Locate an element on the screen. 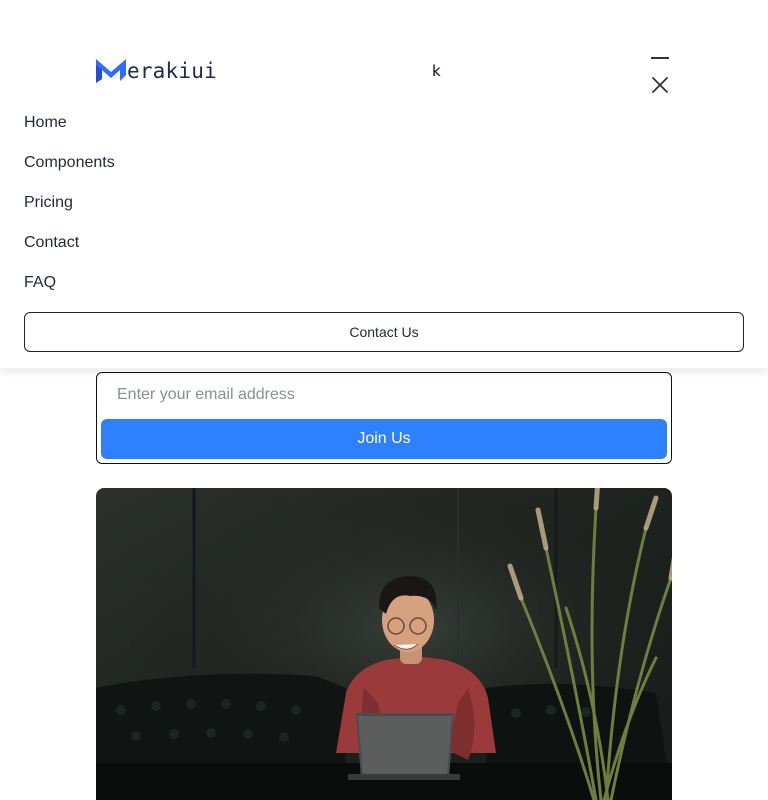 The image size is (768, 800). close-icon is located at coordinates (660, 85).